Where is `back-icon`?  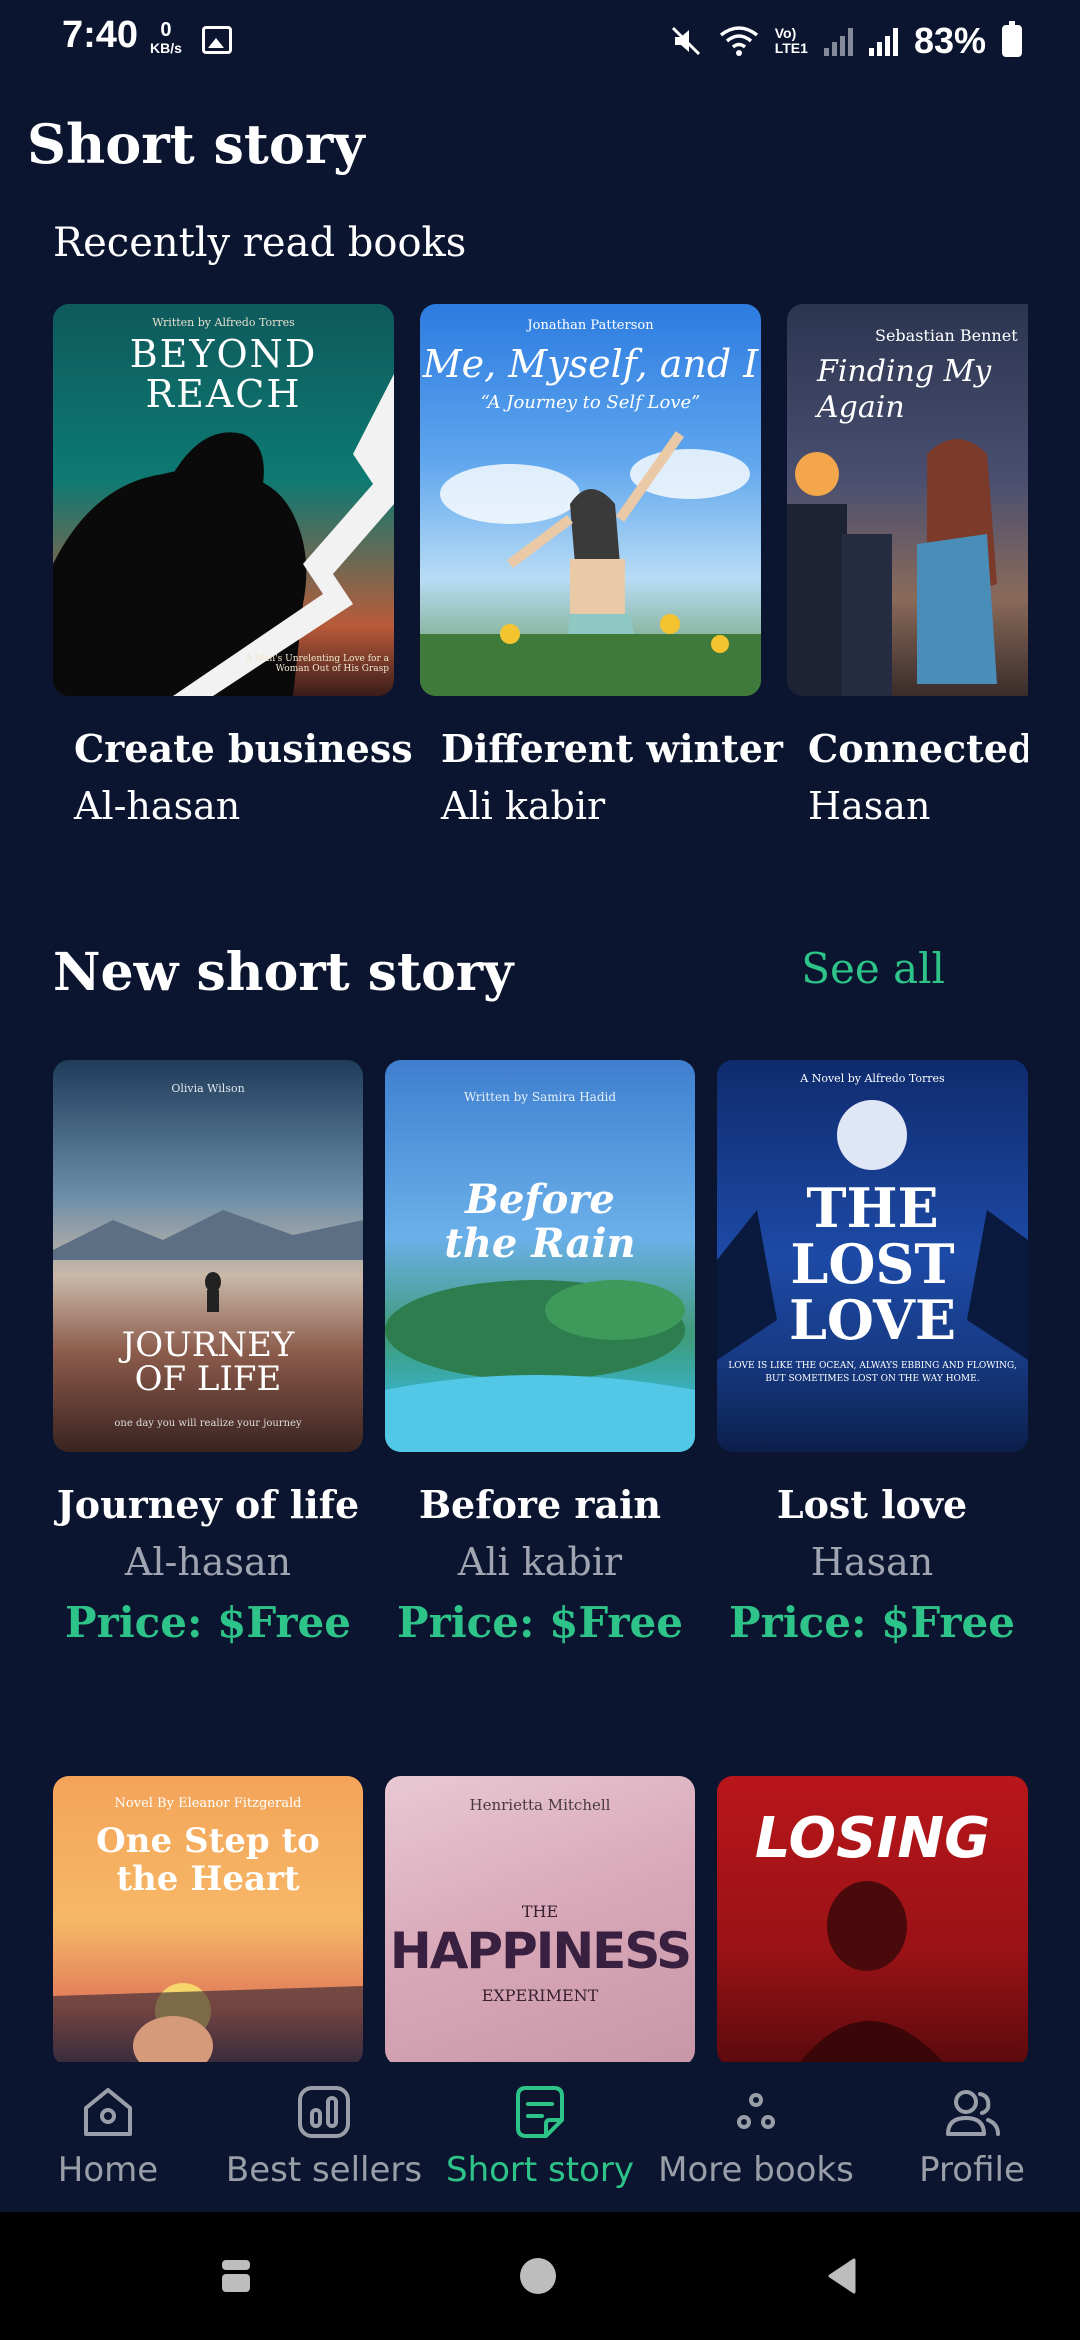
back-icon is located at coordinates (842, 2276).